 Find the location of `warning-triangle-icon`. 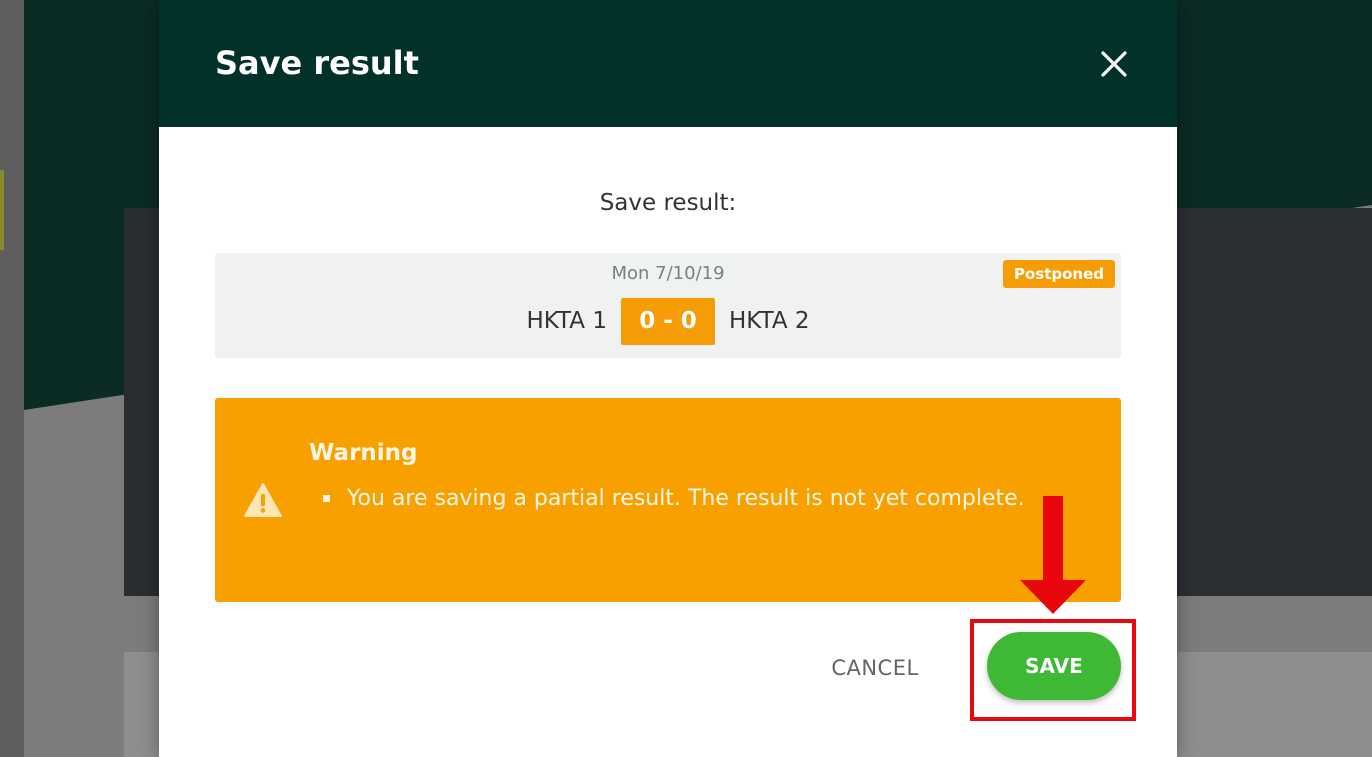

warning-triangle-icon is located at coordinates (263, 500).